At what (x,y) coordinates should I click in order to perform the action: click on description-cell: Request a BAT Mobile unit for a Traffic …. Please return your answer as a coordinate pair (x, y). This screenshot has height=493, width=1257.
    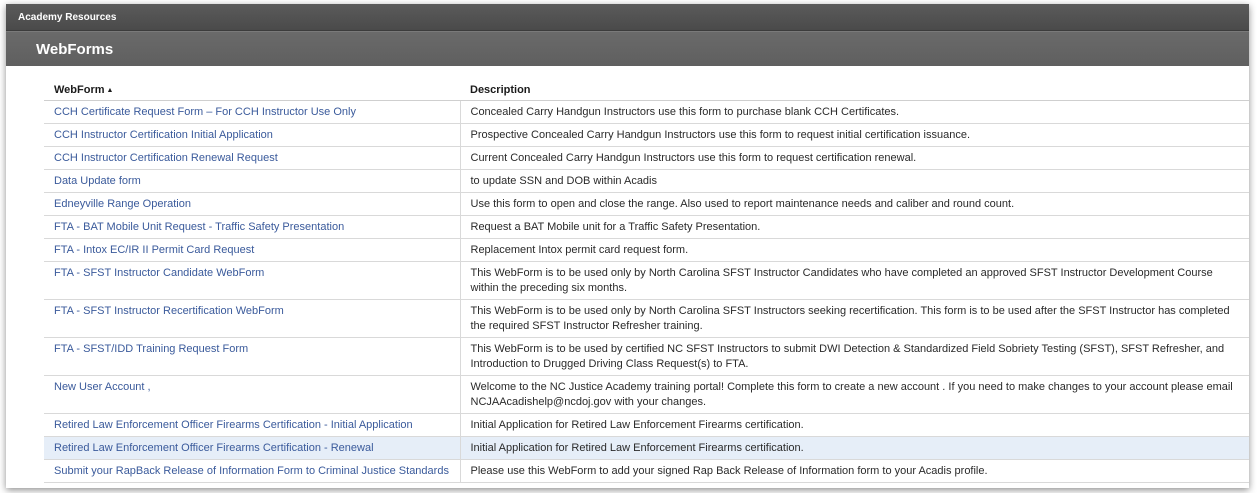
    Looking at the image, I should click on (854, 227).